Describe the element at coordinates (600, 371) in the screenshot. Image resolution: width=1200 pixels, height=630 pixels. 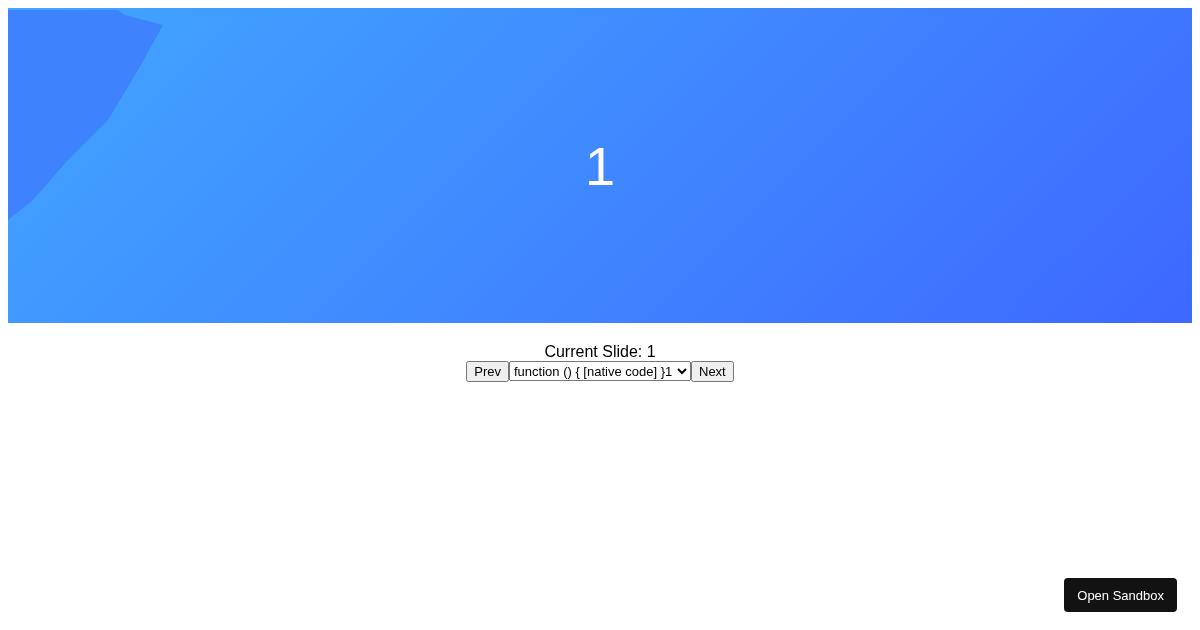
I see `slide-select: function () { [native code] }1` at that location.